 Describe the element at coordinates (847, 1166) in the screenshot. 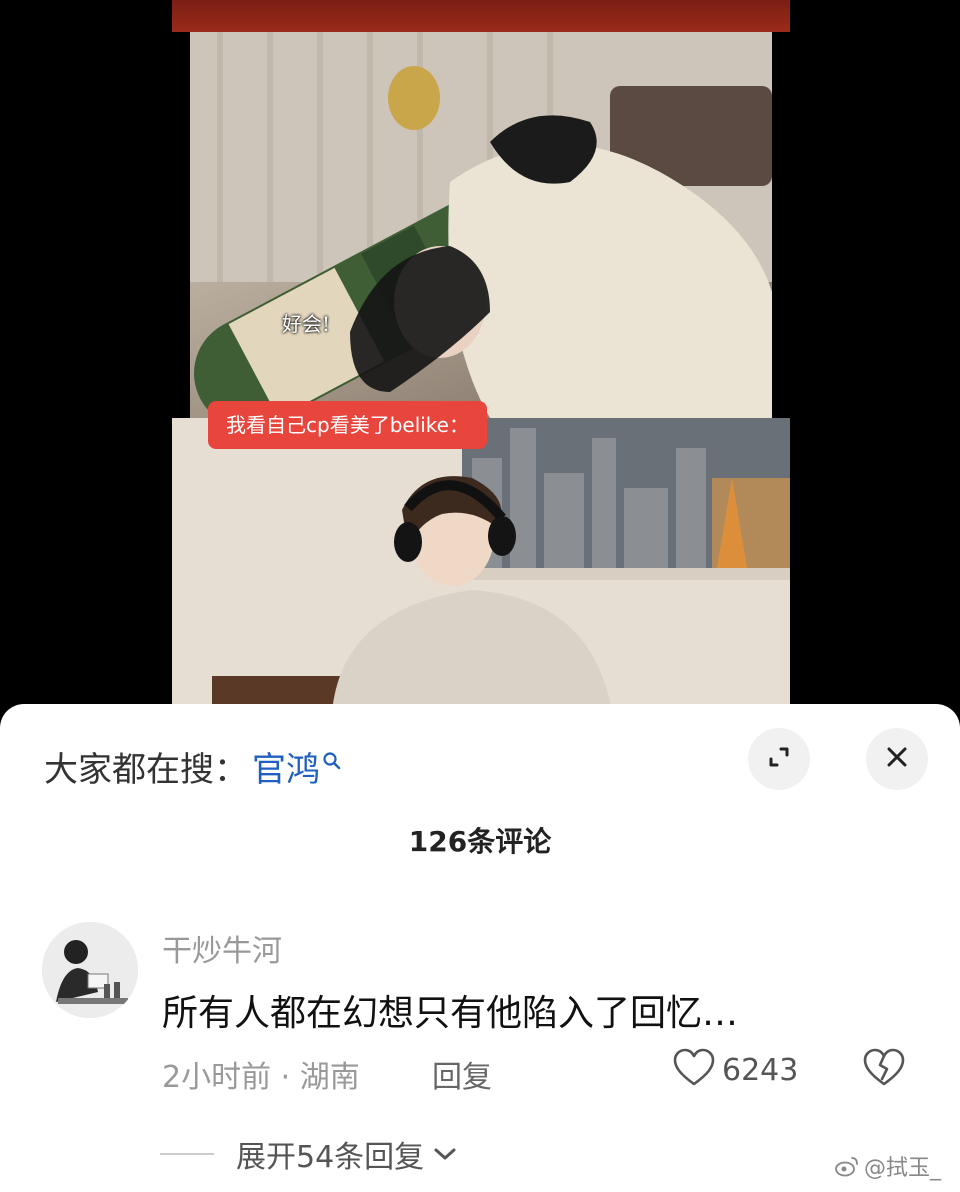

I see `weibo-icon` at that location.